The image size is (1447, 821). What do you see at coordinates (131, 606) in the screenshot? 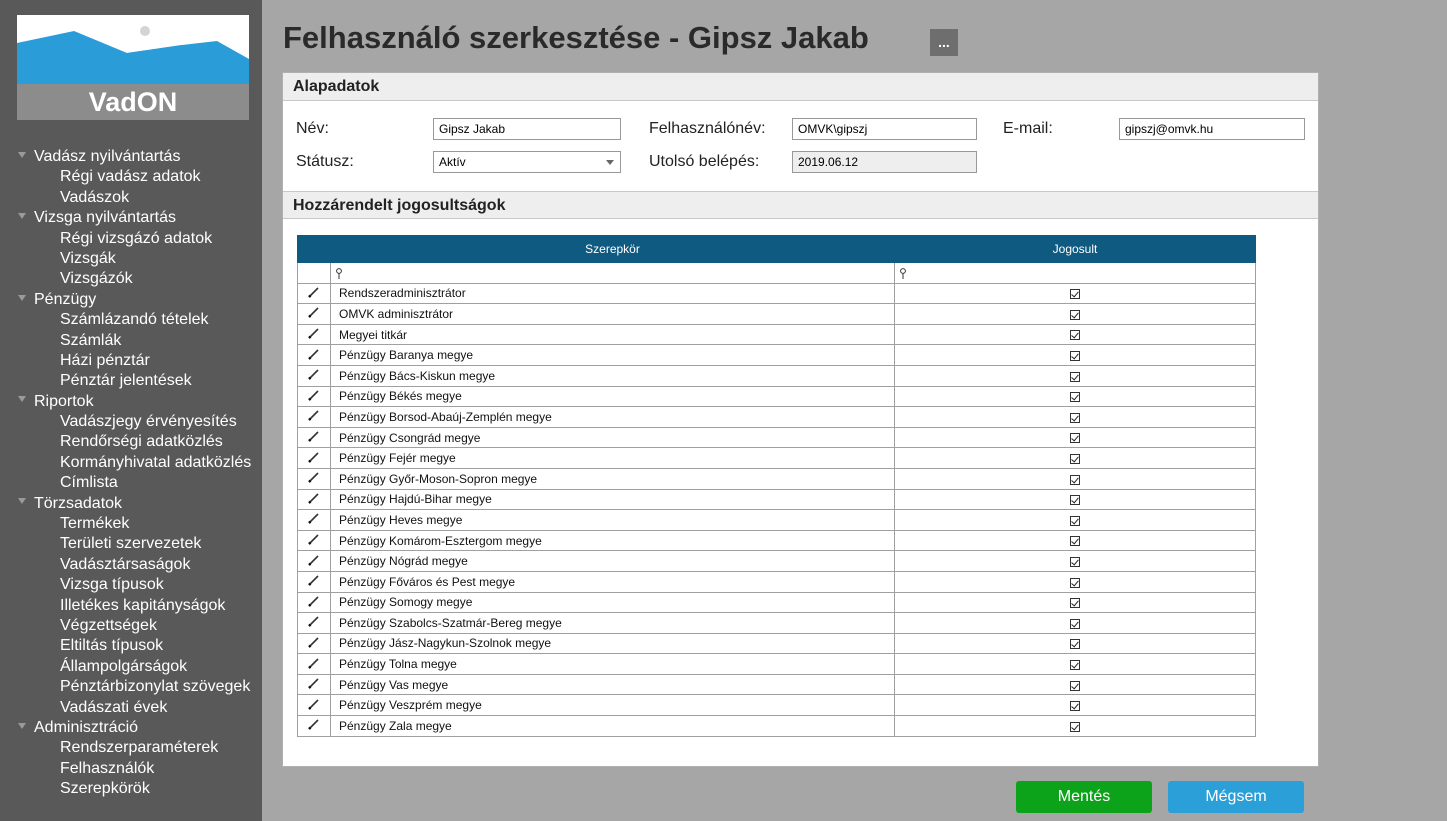
I see `sidebar-nav-item: Illetékes kapitányságok` at bounding box center [131, 606].